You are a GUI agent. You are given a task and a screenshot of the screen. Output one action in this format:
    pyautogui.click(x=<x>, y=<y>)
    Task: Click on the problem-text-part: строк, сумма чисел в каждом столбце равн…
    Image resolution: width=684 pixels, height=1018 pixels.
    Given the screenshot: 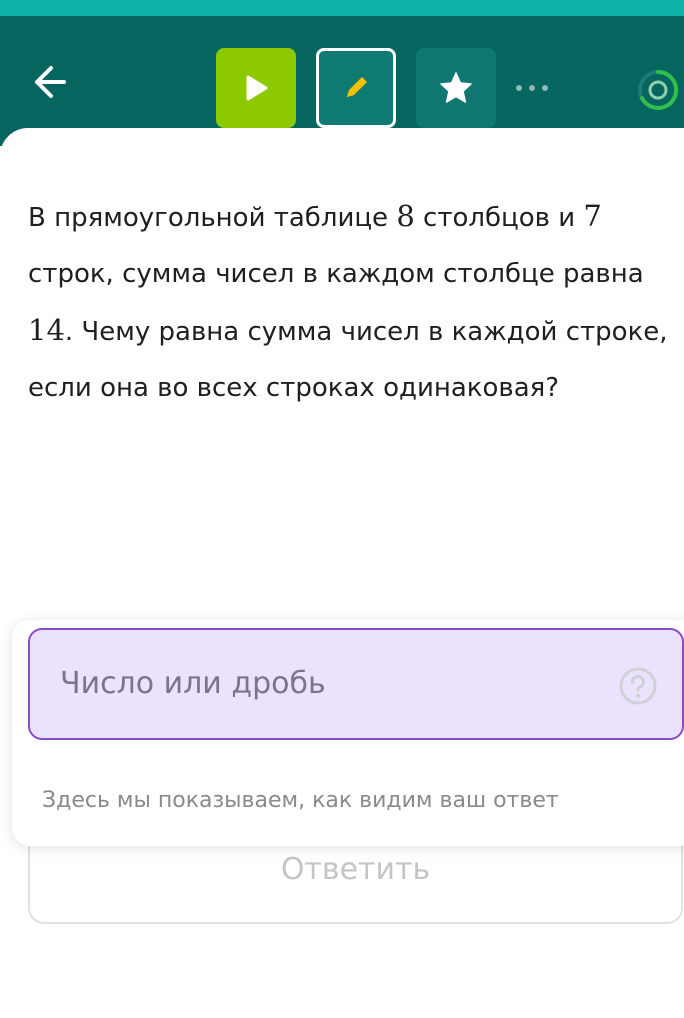 What is the action you would take?
    pyautogui.click(x=336, y=274)
    